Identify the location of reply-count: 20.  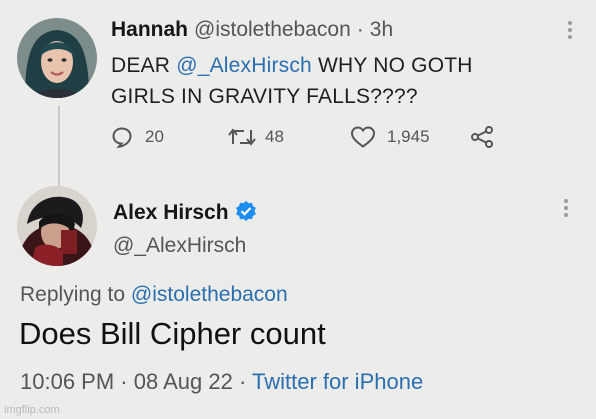
(154, 136).